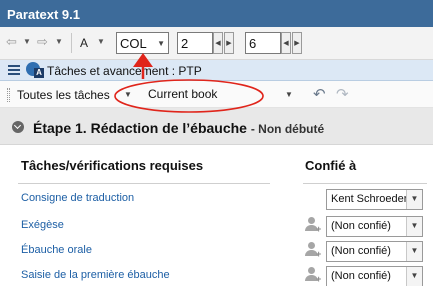 Image resolution: width=433 pixels, height=286 pixels. I want to click on collapse-chevron-icon, so click(18, 127).